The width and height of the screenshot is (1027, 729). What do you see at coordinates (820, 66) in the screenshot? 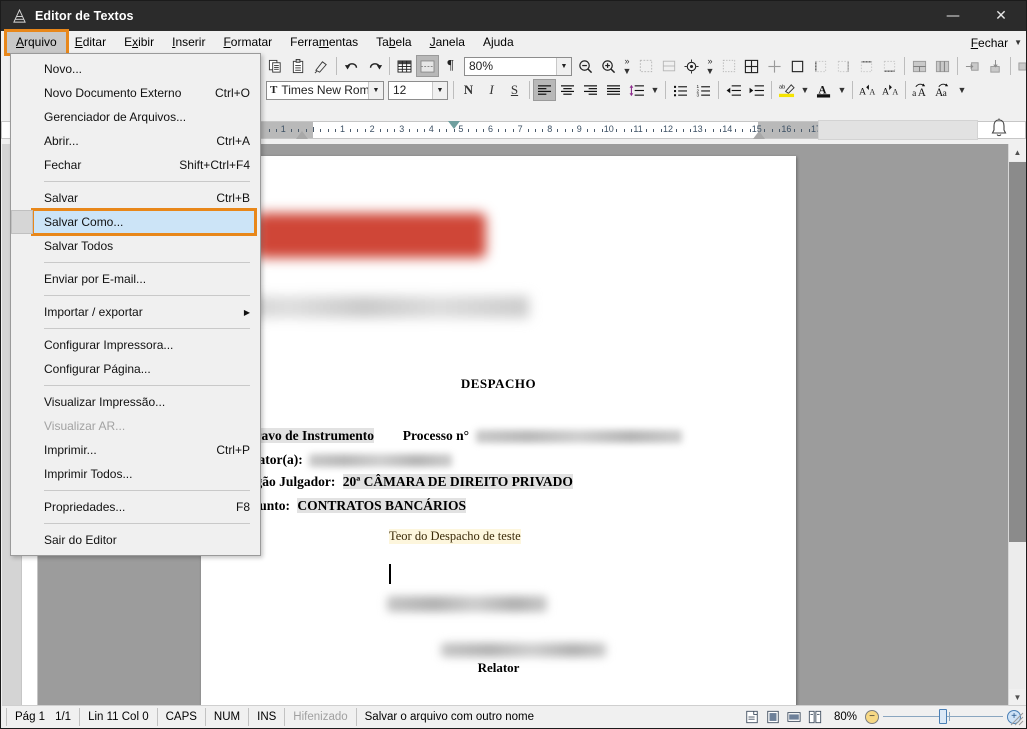
I see `left-border-icon` at bounding box center [820, 66].